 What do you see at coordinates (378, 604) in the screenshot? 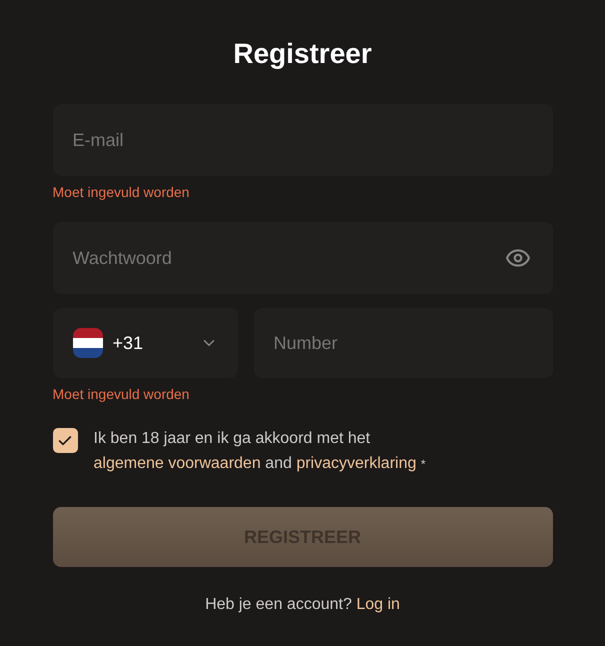
I see `login-link: Log in` at bounding box center [378, 604].